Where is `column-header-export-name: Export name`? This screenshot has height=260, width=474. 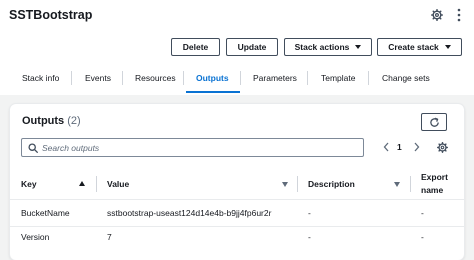 column-header-export-name: Export name is located at coordinates (441, 184).